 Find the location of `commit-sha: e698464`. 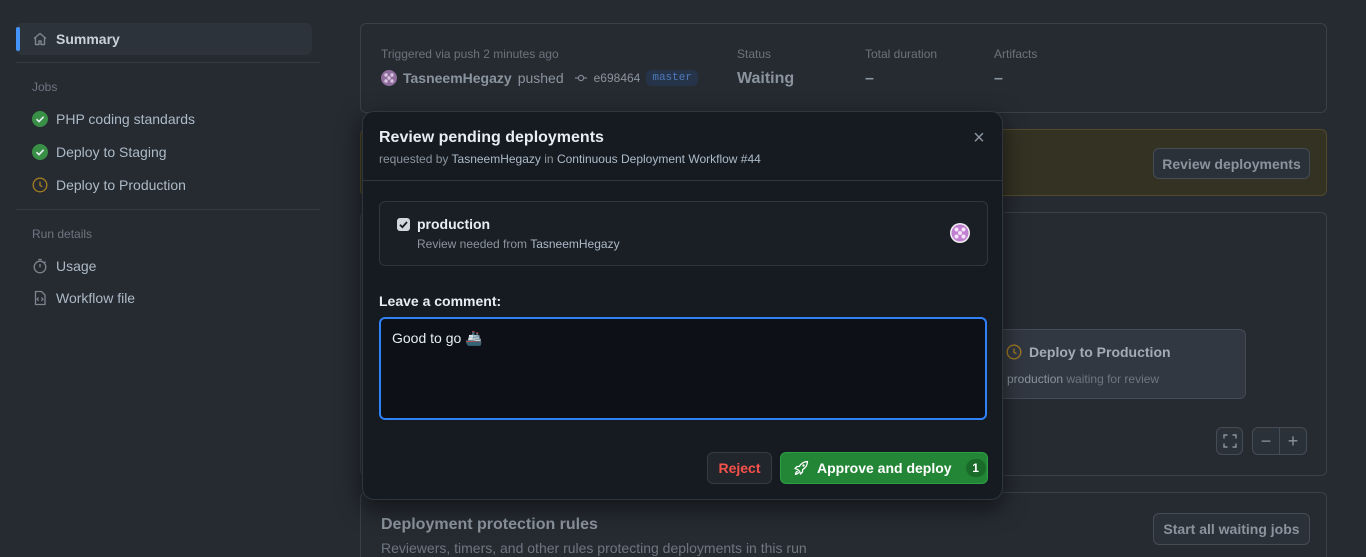

commit-sha: e698464 is located at coordinates (617, 78).